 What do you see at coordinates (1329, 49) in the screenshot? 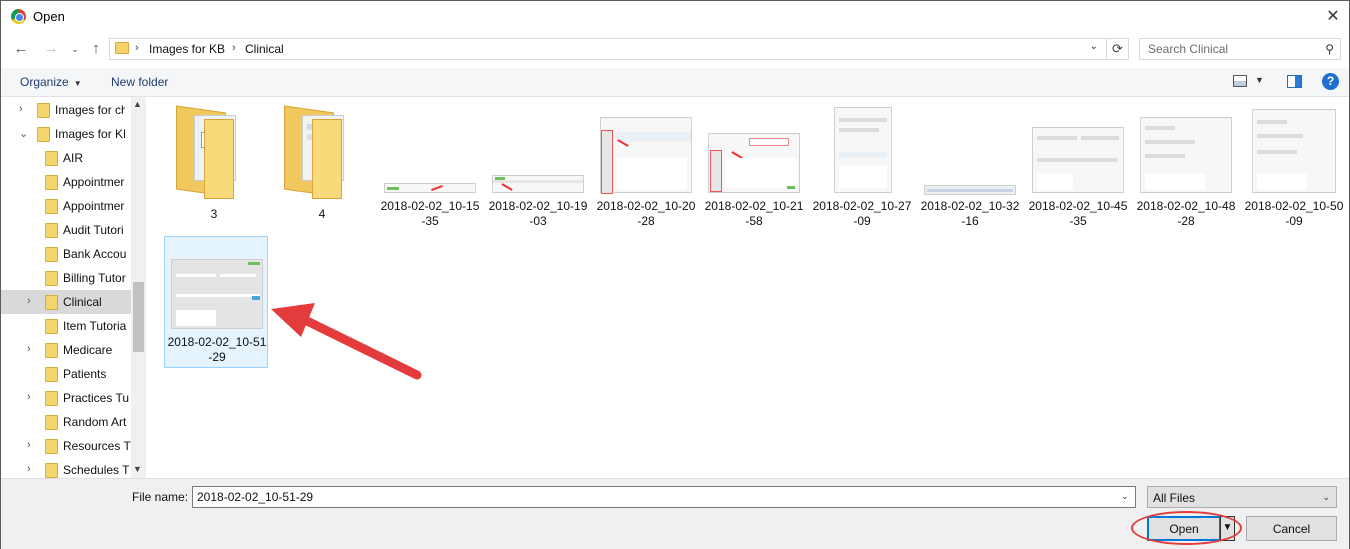
I see `search-icon: ⚲` at bounding box center [1329, 49].